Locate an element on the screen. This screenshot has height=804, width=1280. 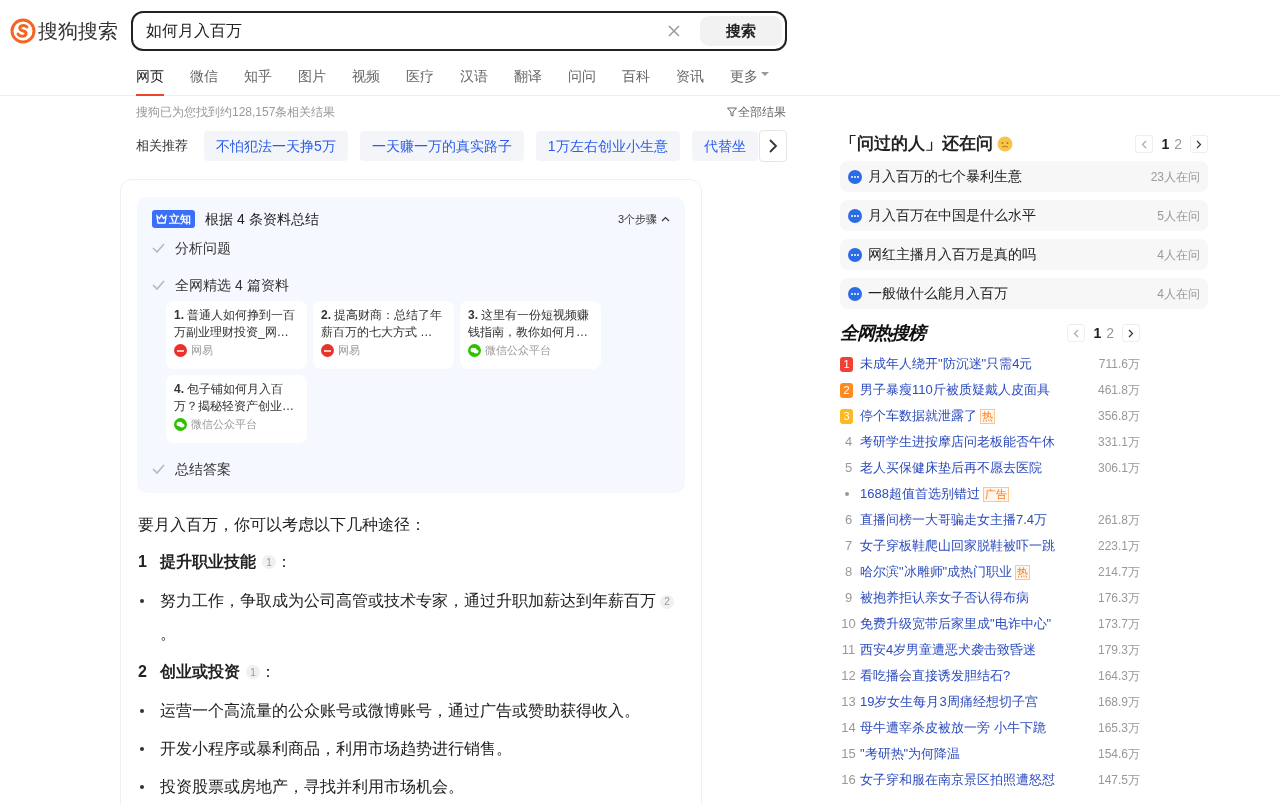
search-field: 如何月入百万 搜索 is located at coordinates (459, 31).